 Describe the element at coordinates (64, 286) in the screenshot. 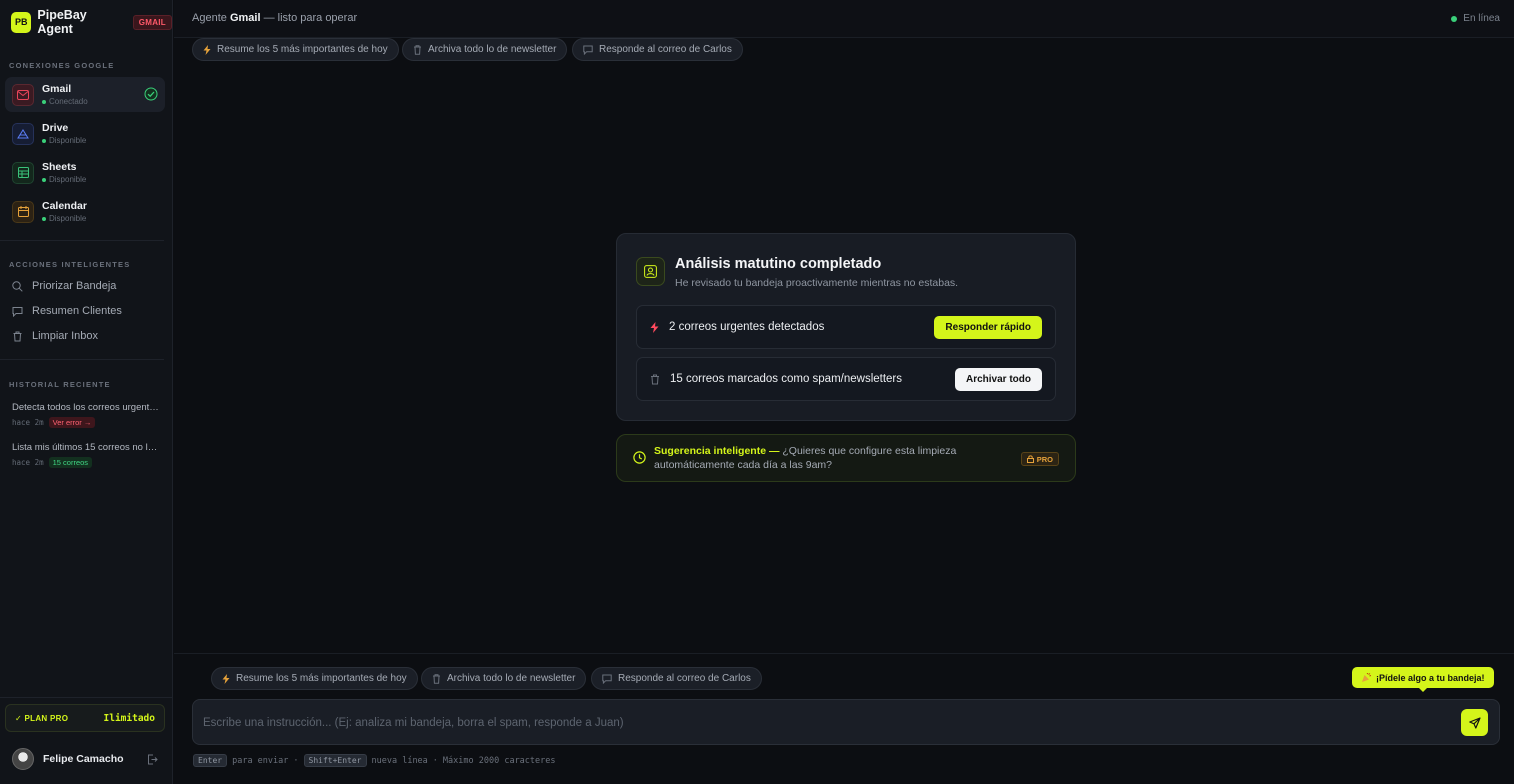

I see `action-prioritize: Priorizar Bandeja` at that location.